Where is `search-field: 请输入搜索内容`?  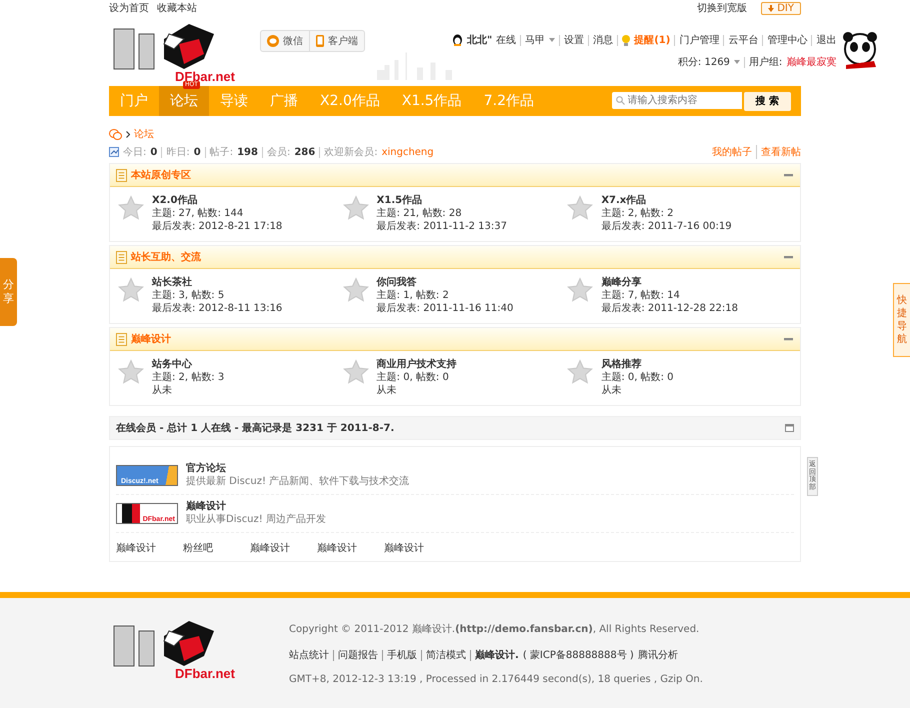
search-field: 请输入搜索内容 is located at coordinates (677, 100).